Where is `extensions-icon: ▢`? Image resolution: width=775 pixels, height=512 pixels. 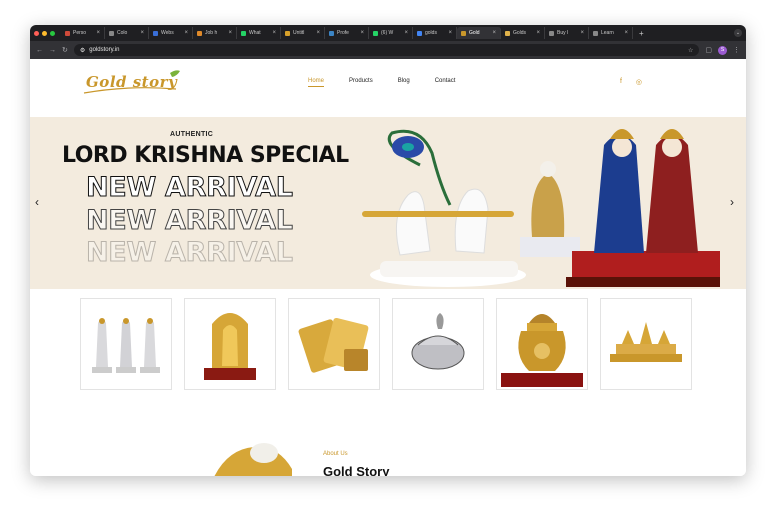 extensions-icon: ▢ is located at coordinates (708, 50).